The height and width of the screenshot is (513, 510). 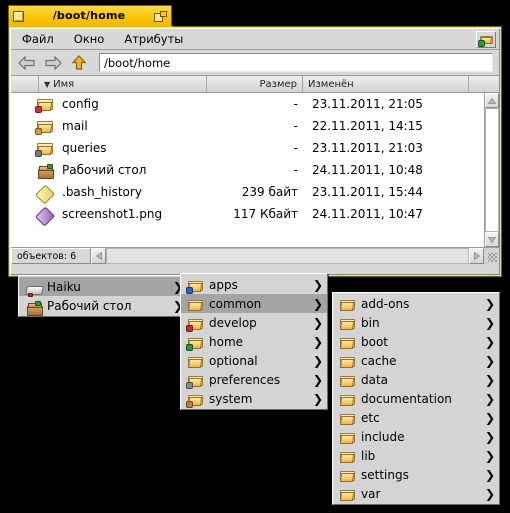 What do you see at coordinates (84, 148) in the screenshot?
I see `file-name: queries` at bounding box center [84, 148].